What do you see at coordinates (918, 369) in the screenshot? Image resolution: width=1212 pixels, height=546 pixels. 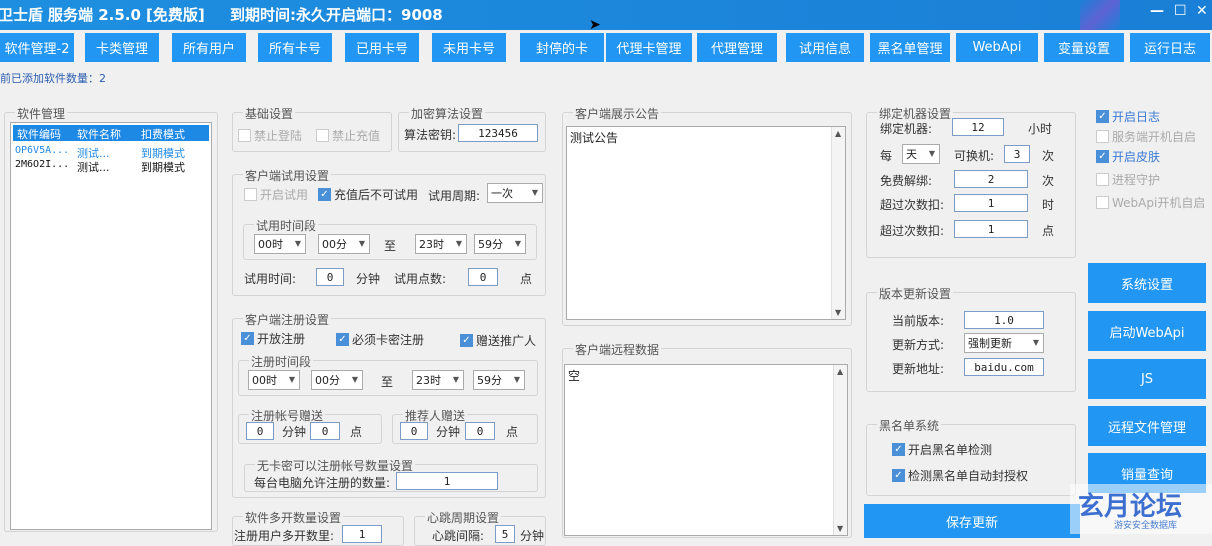 I see `update-url-label: 更新地址:` at bounding box center [918, 369].